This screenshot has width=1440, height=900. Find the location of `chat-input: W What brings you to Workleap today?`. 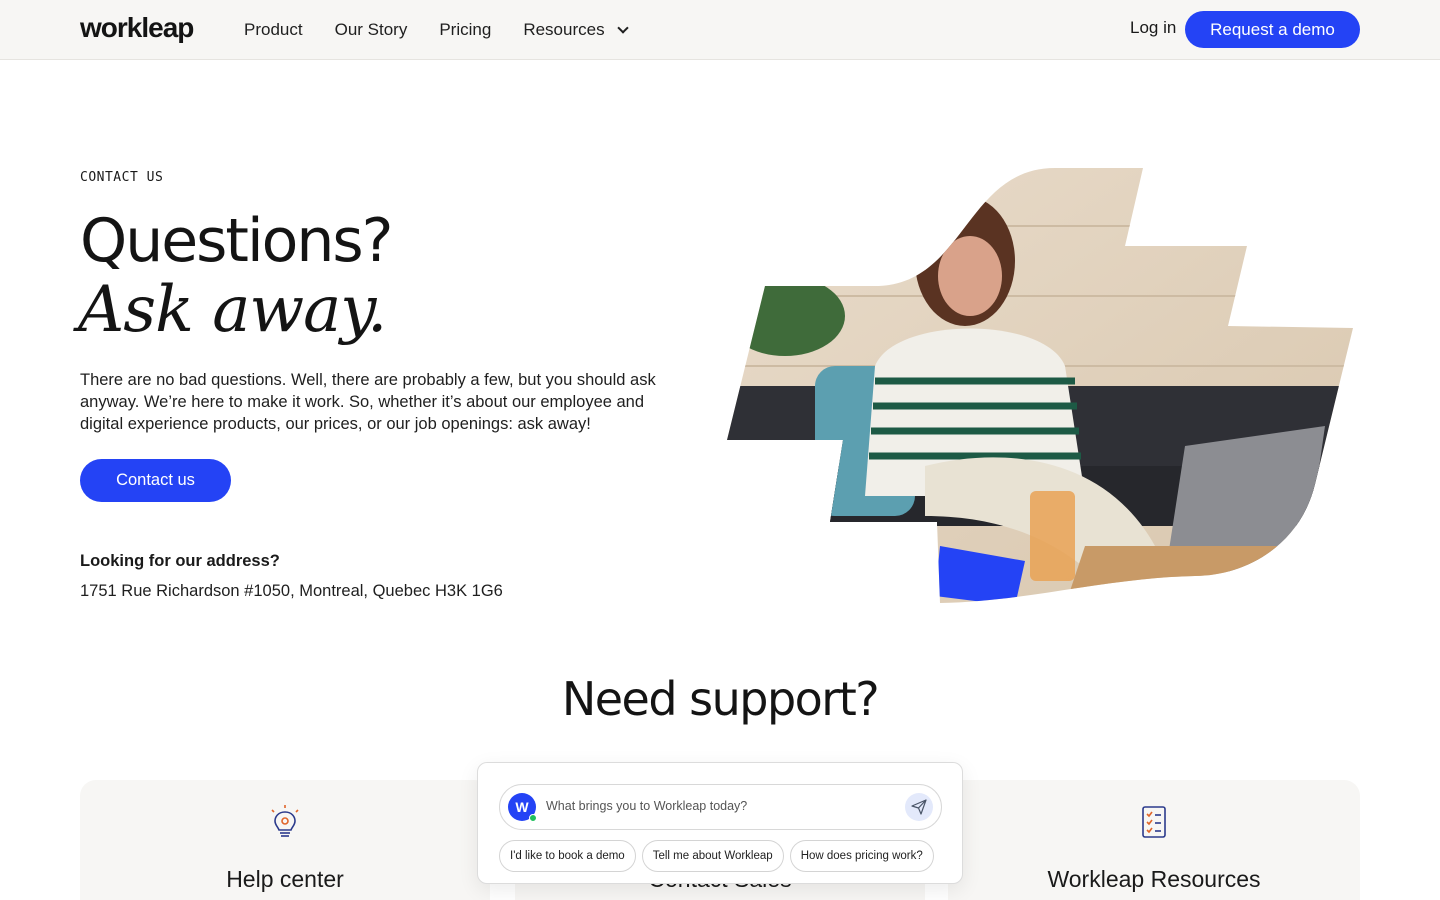

chat-input: W What brings you to Workleap today? is located at coordinates (720, 807).